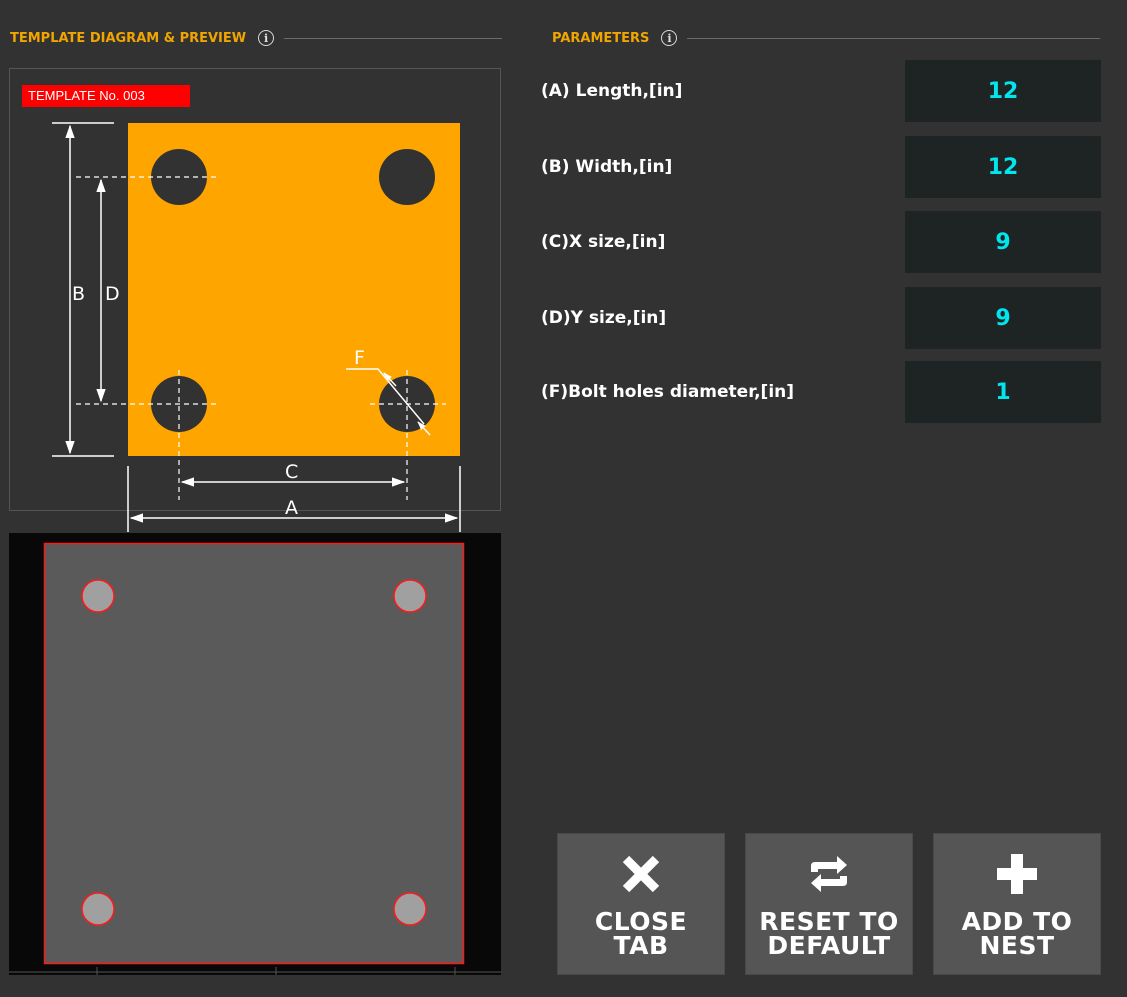  I want to click on bolt-diameter-input, so click(1003, 392).